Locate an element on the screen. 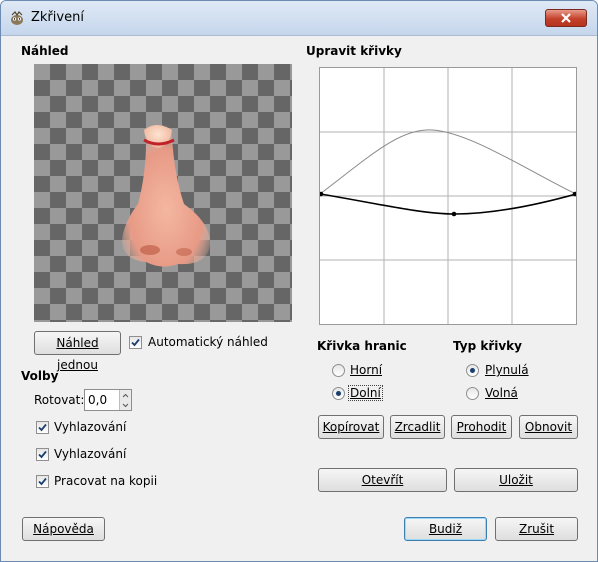 The image size is (598, 562). curves-heading: Upravit křivky is located at coordinates (354, 51).